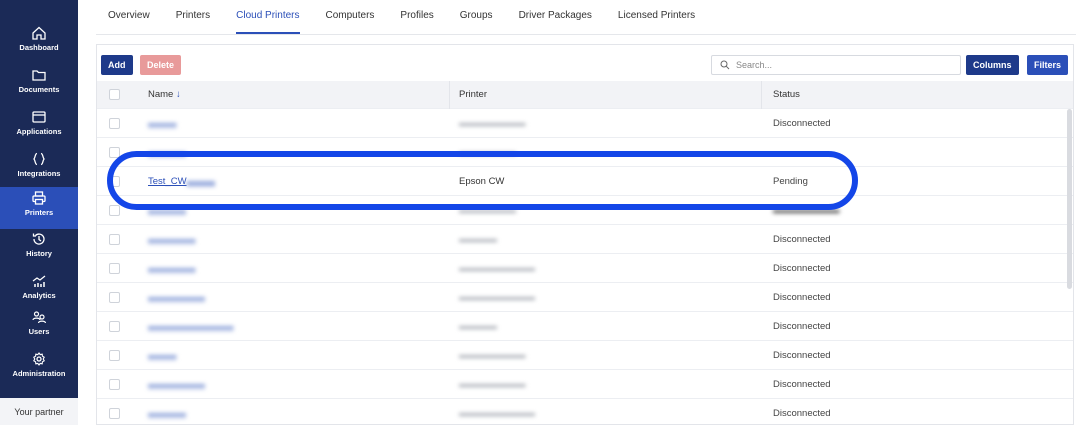  Describe the element at coordinates (473, 94) in the screenshot. I see `column-header-printer: Printer` at that location.